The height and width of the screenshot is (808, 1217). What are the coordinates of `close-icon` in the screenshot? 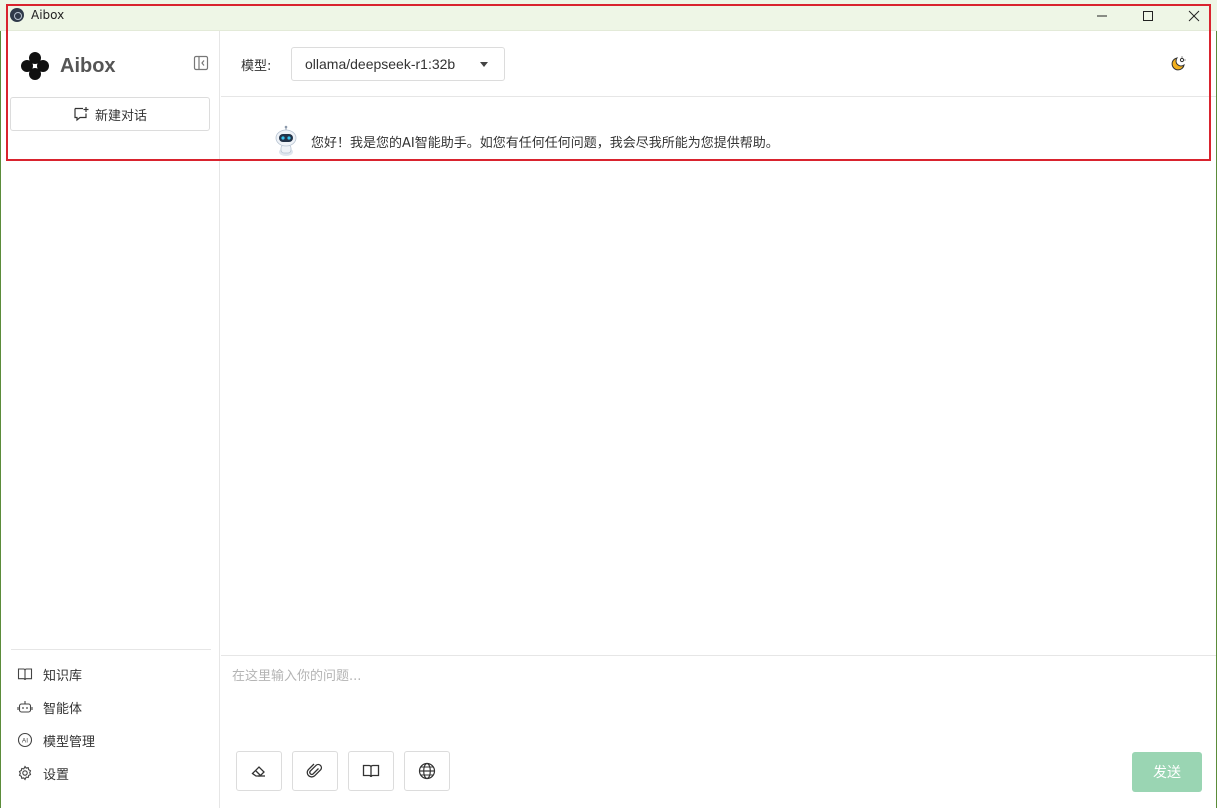 It's located at (1194, 15).